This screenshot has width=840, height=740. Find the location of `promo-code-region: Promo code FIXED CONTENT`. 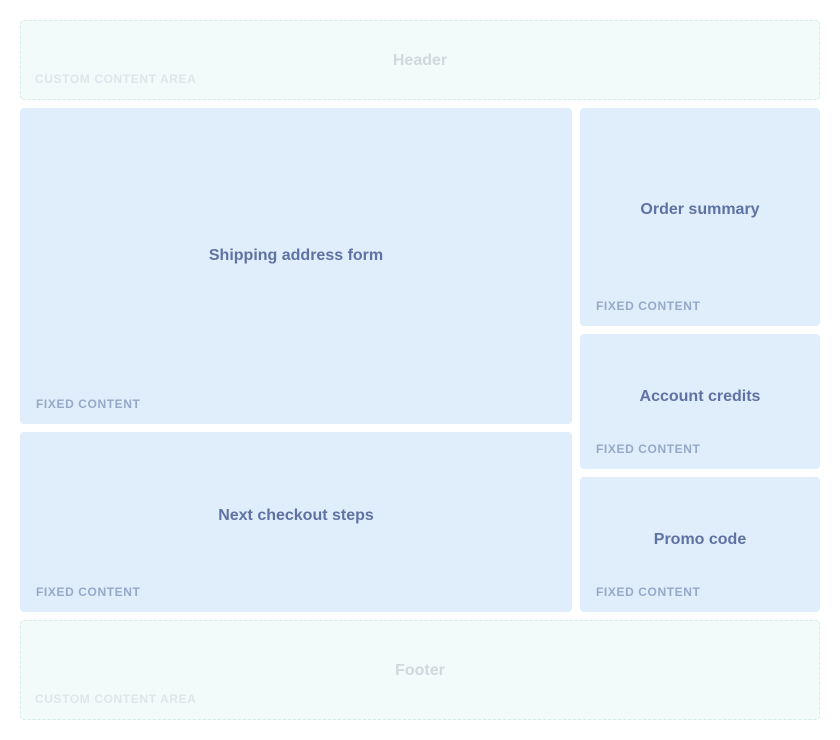

promo-code-region: Promo code FIXED CONTENT is located at coordinates (700, 544).